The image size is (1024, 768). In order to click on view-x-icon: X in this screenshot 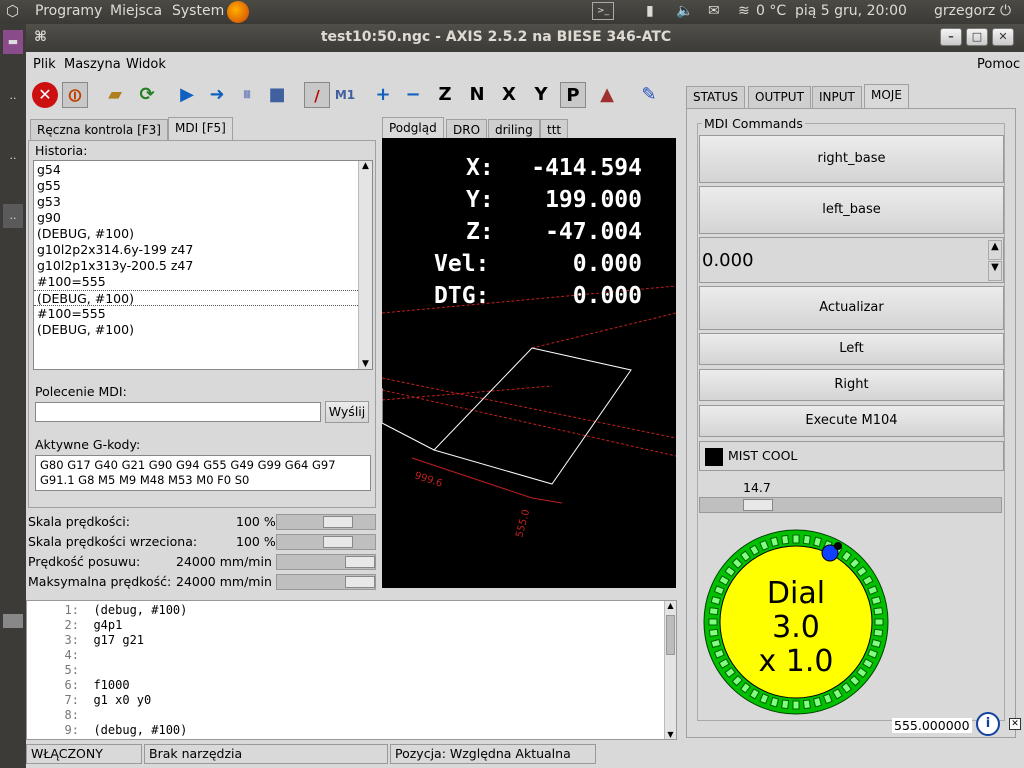, I will do `click(509, 95)`.